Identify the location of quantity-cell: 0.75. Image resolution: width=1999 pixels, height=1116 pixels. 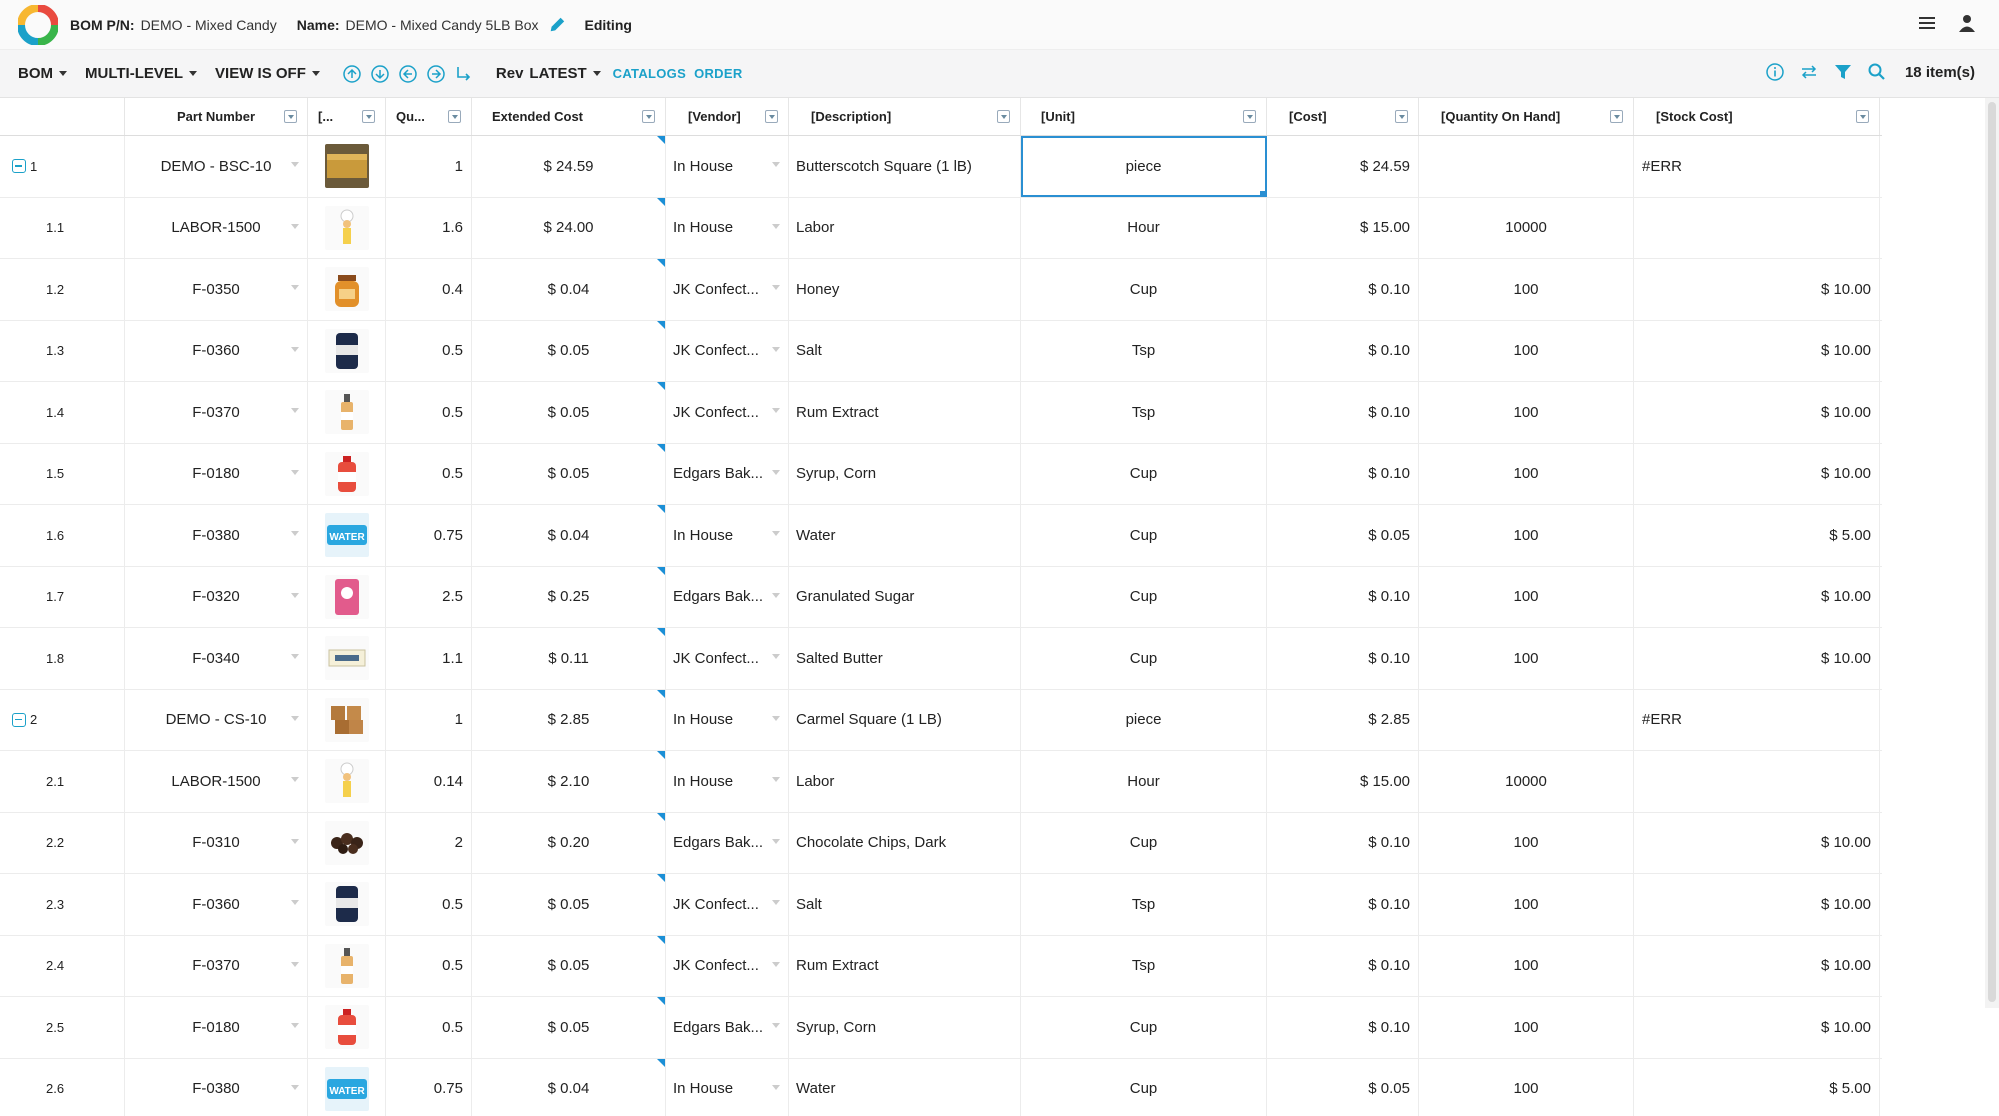
(429, 1087).